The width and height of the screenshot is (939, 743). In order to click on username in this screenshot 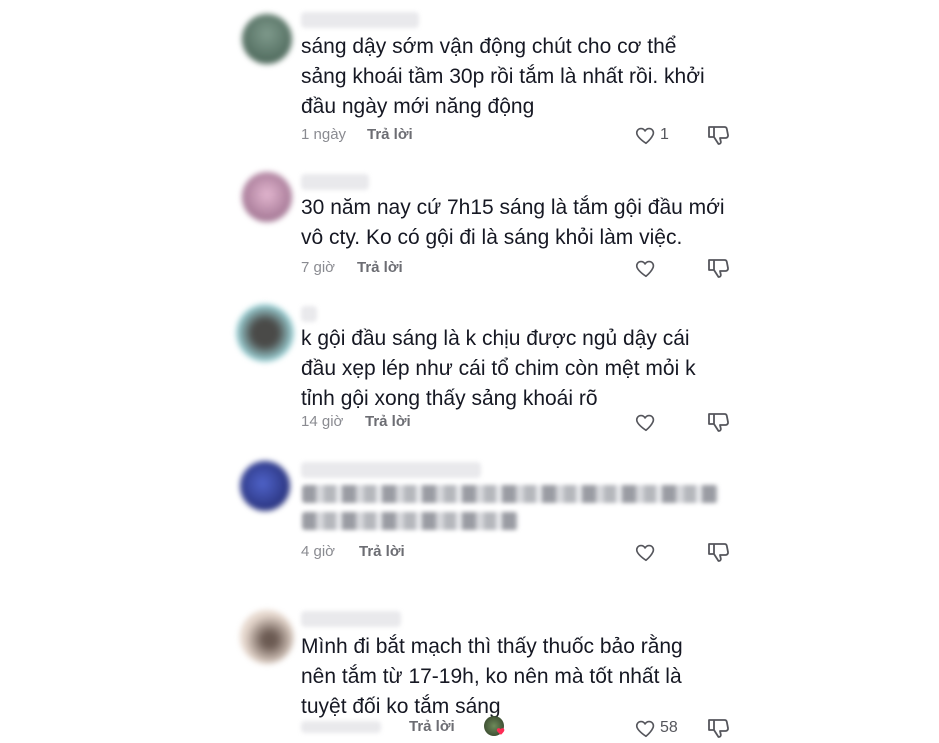, I will do `click(351, 619)`.